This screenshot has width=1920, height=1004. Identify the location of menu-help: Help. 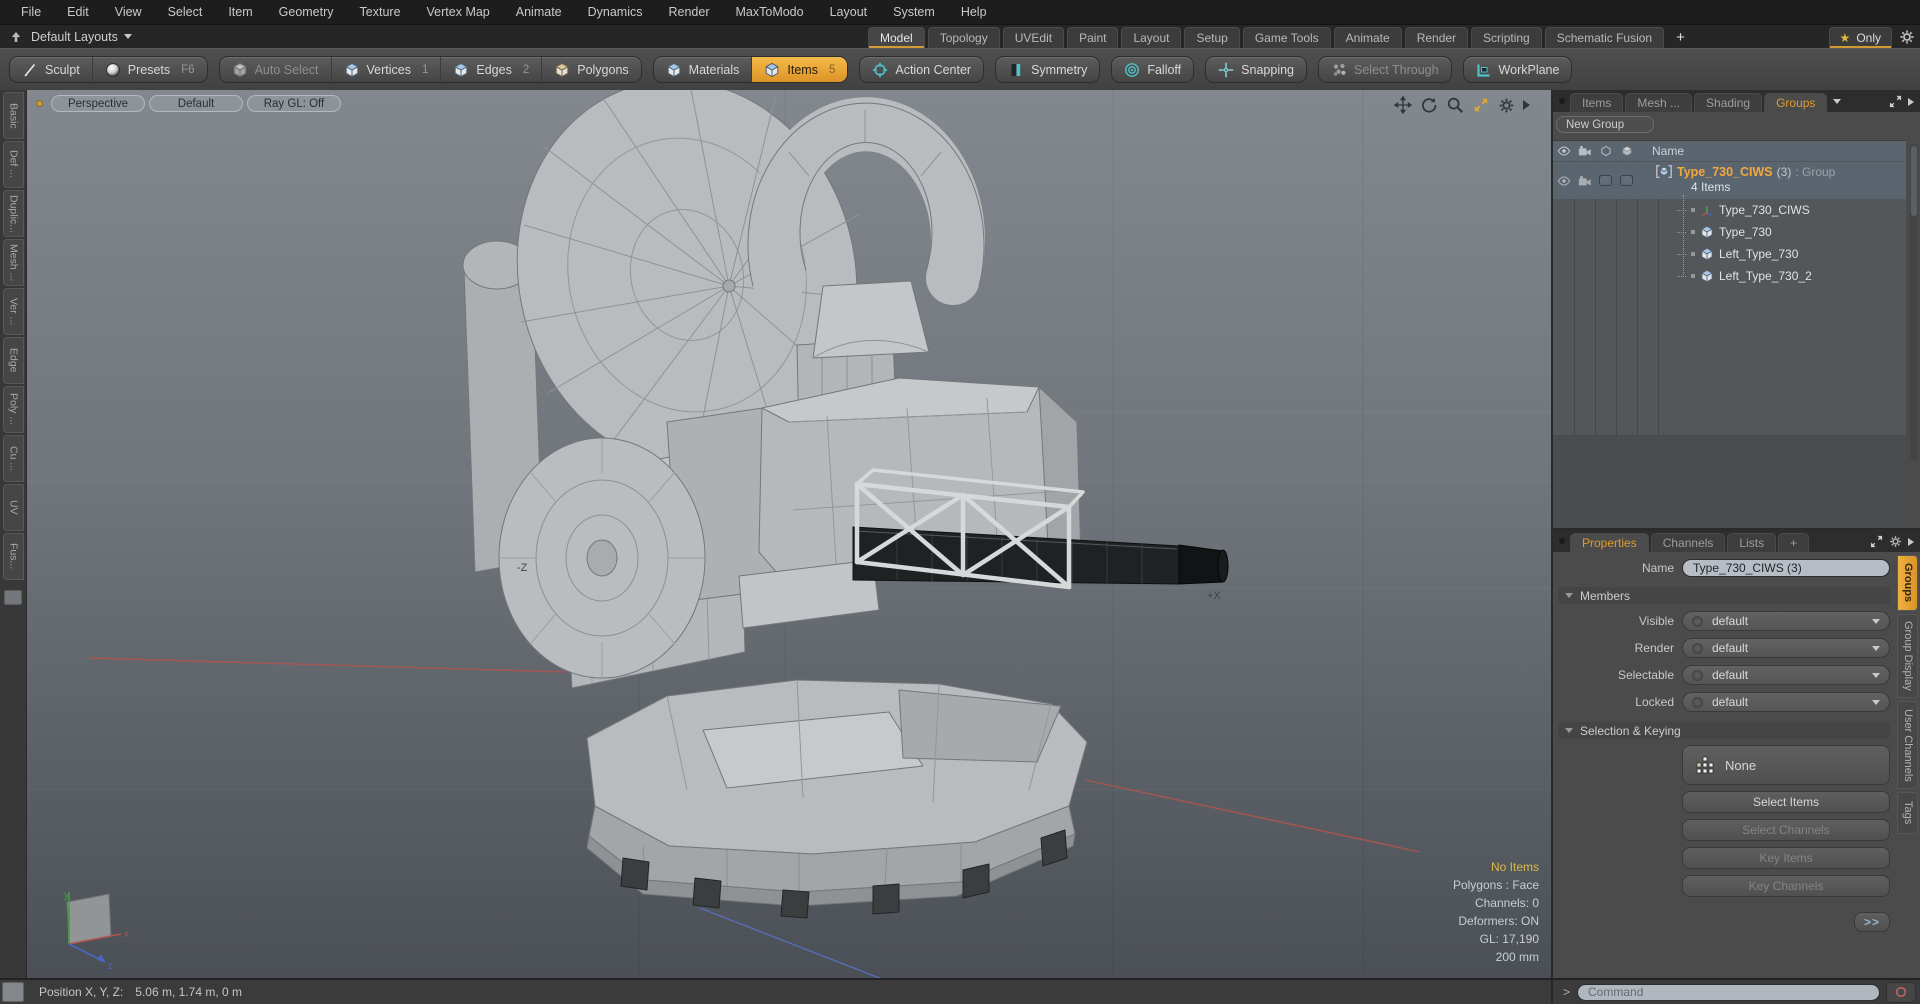
(974, 12).